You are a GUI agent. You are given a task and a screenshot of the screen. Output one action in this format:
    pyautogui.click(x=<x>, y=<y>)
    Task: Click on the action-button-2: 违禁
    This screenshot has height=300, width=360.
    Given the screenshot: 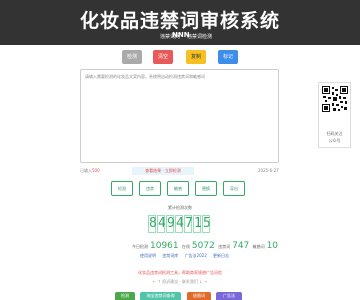 What is the action you would take?
    pyautogui.click(x=150, y=188)
    